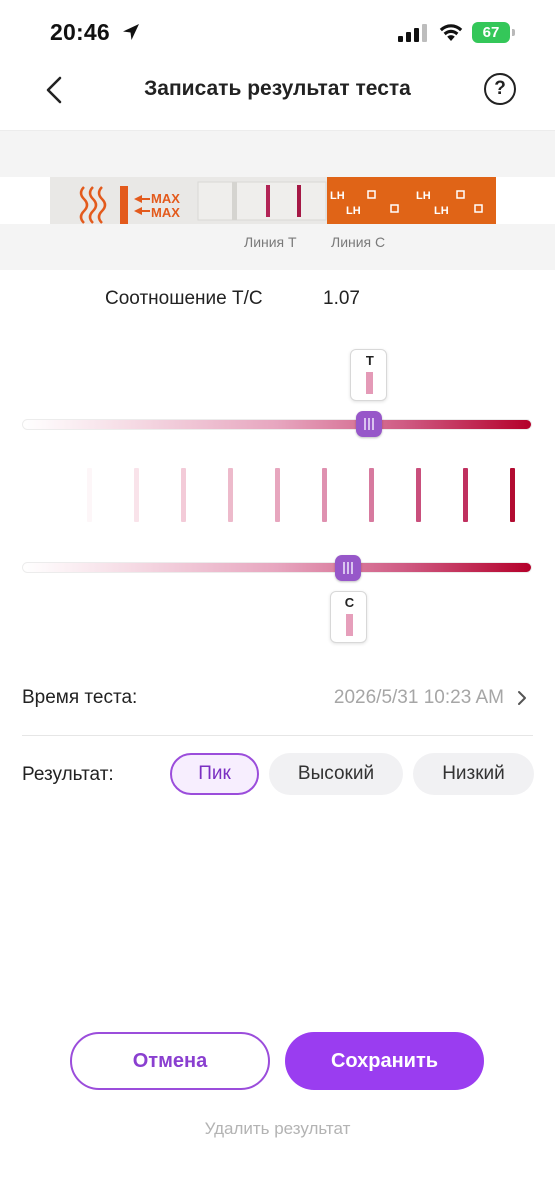 Image resolution: width=555 pixels, height=1200 pixels. I want to click on tc-ratio-value: 1.07, so click(341, 298).